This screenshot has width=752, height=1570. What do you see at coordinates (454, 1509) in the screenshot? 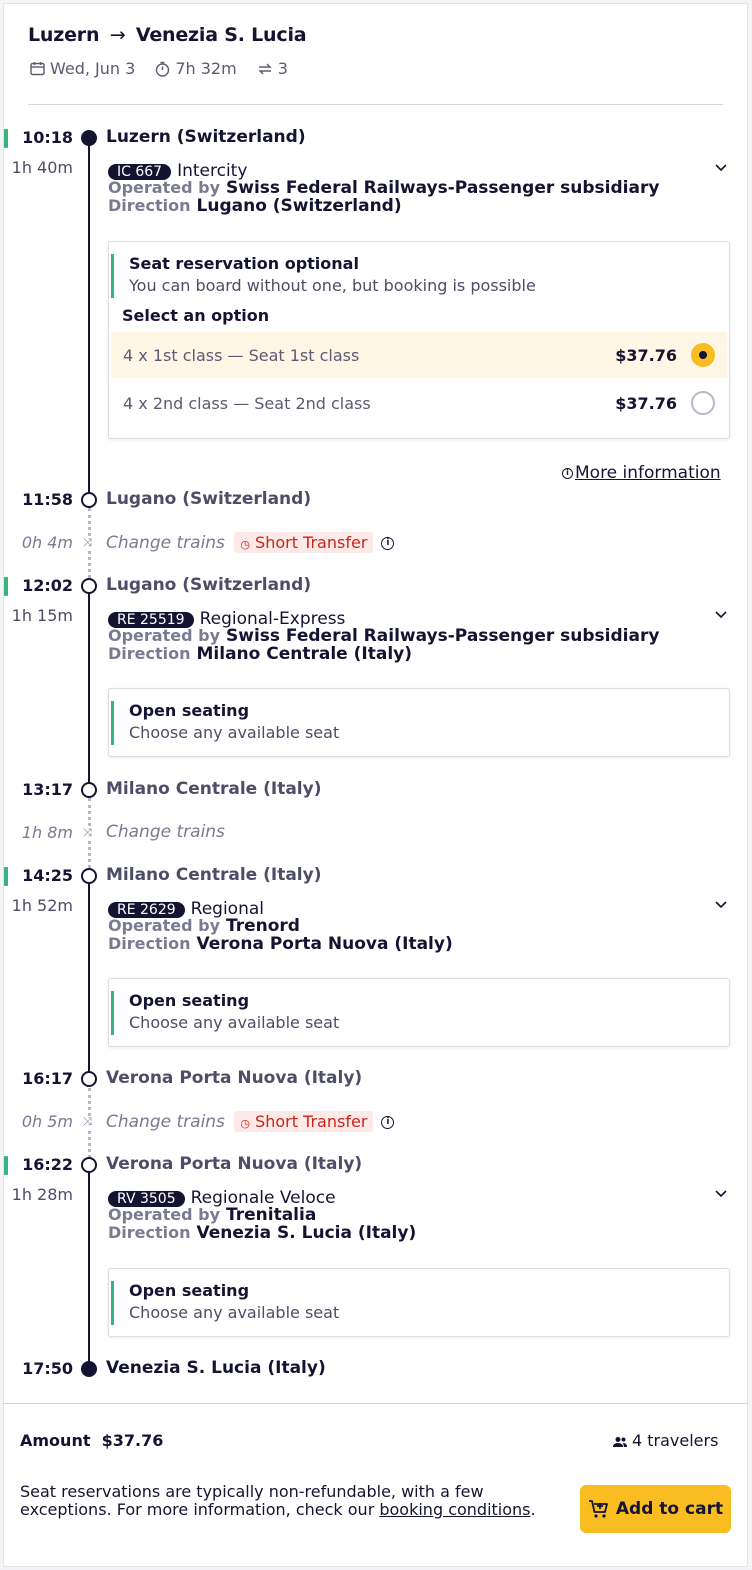
I see `booking-conditions-link: booking conditions` at bounding box center [454, 1509].